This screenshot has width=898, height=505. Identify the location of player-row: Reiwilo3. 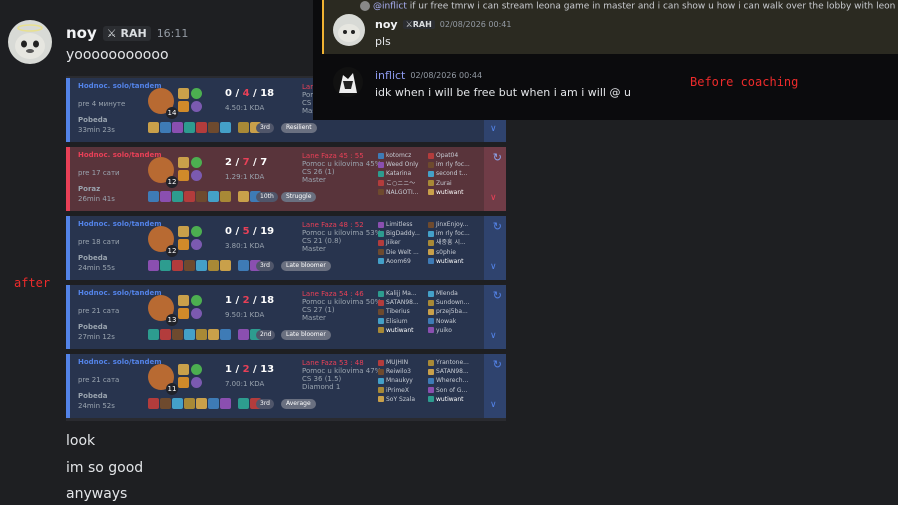
(396, 371).